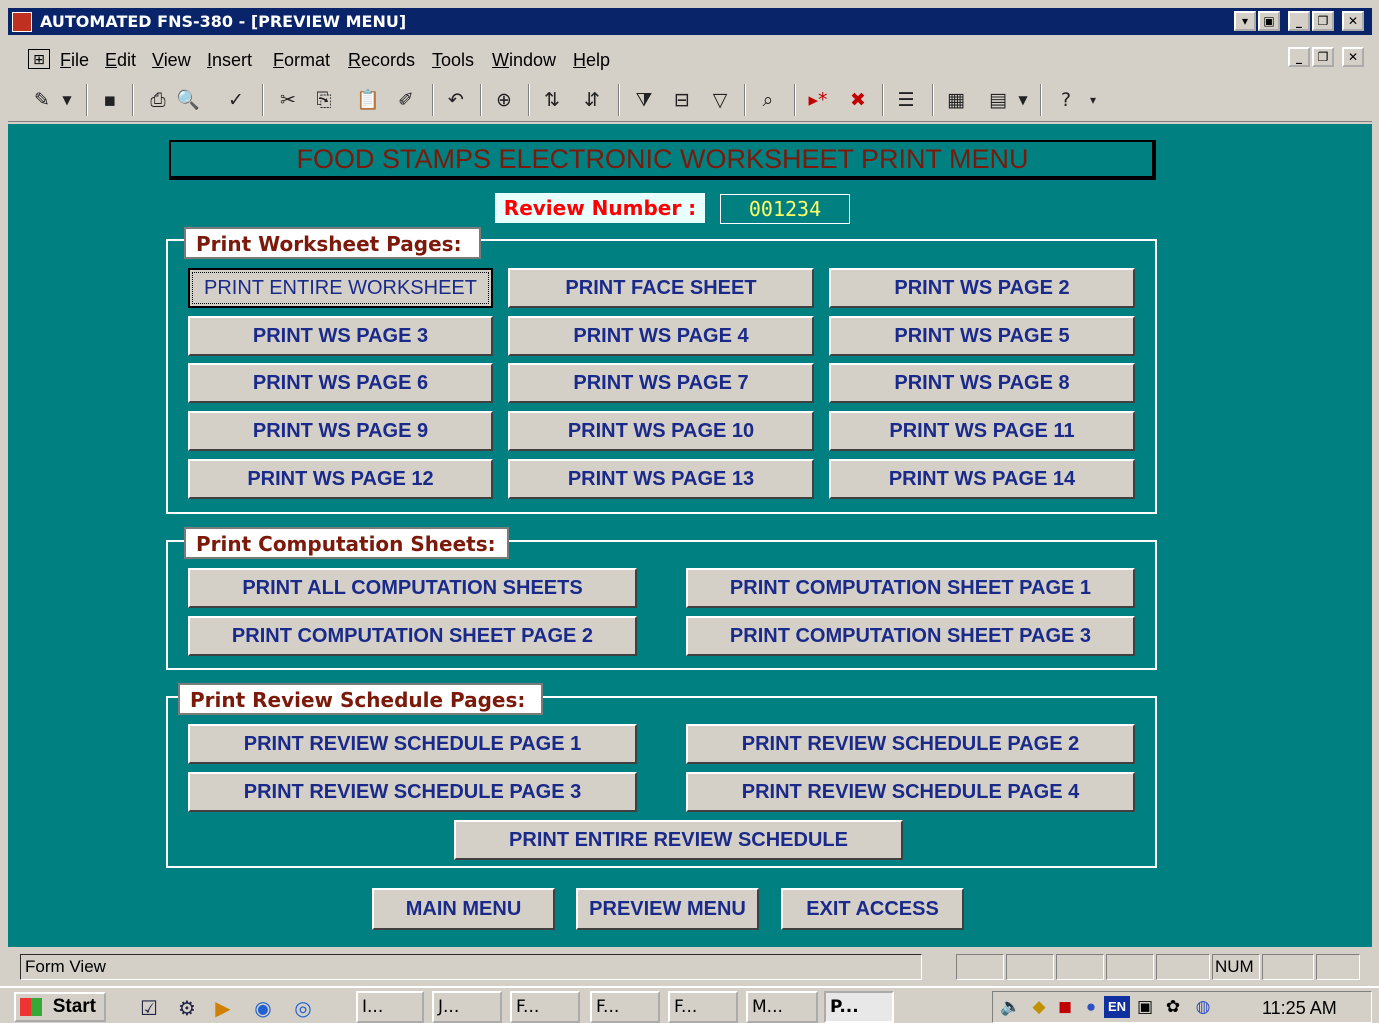 Image resolution: width=1379 pixels, height=1023 pixels. What do you see at coordinates (74, 60) in the screenshot?
I see `menu-file: File` at bounding box center [74, 60].